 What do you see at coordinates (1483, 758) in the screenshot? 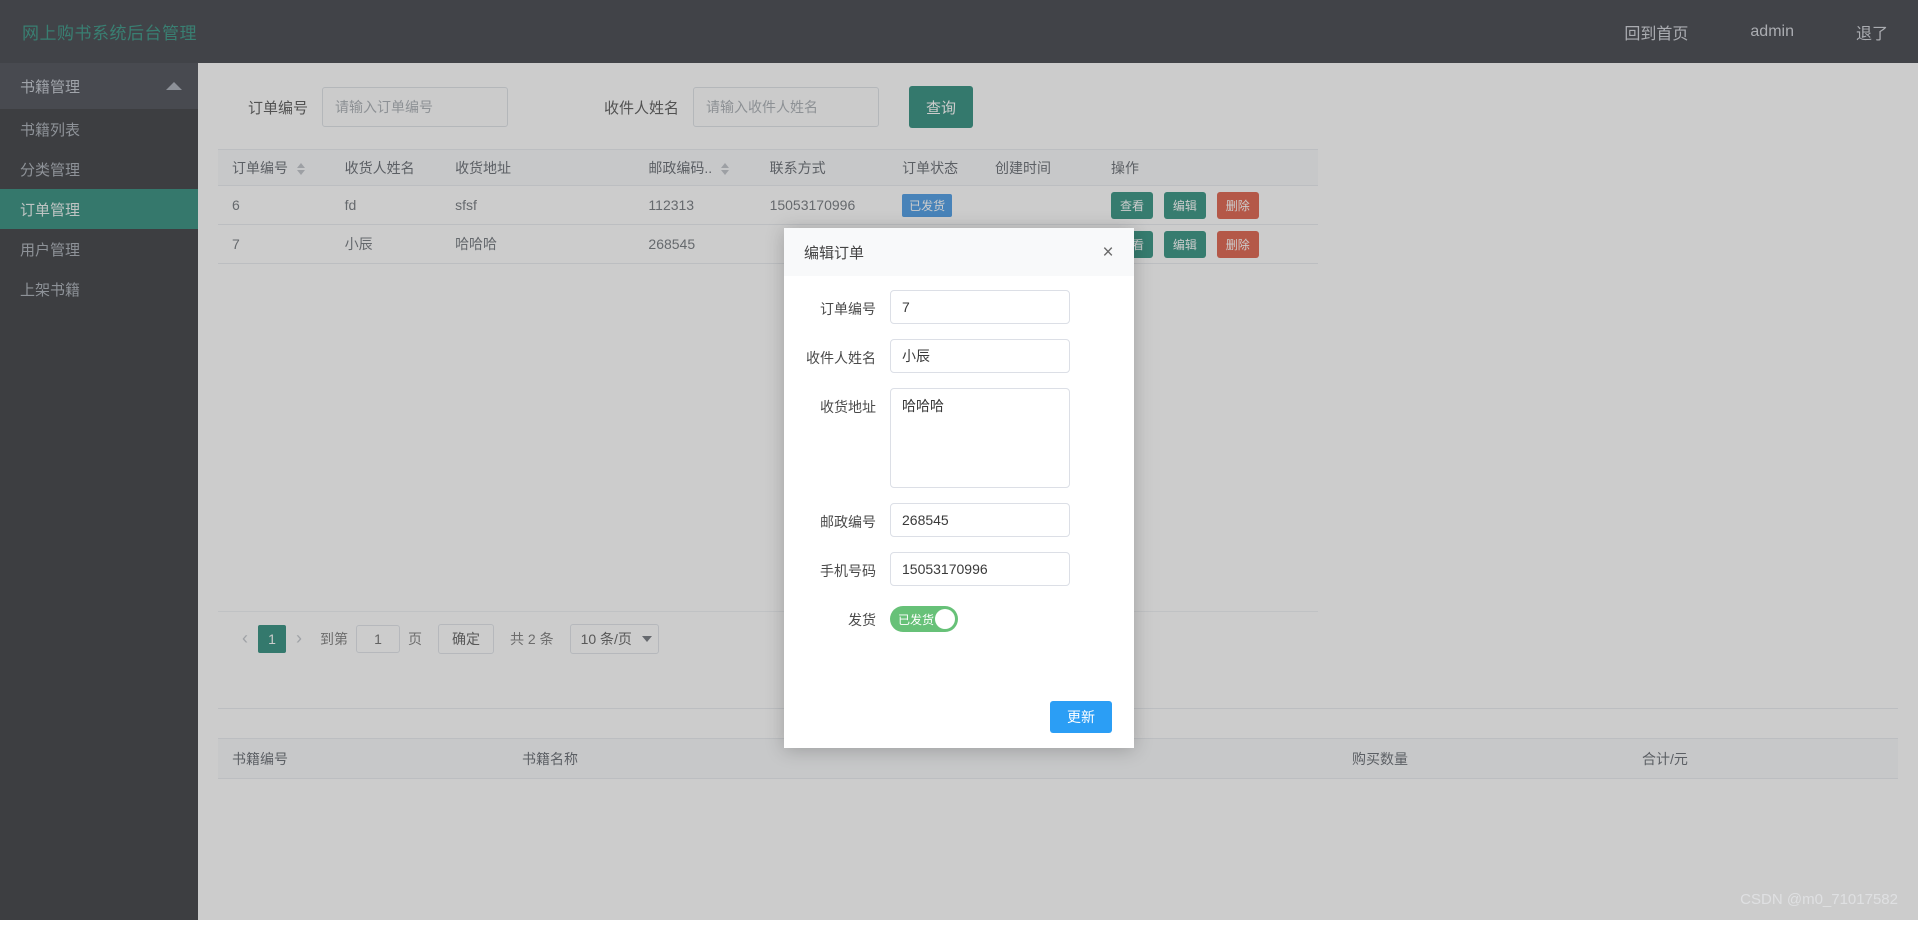
I see `col-quantity: 购买数量` at bounding box center [1483, 758].